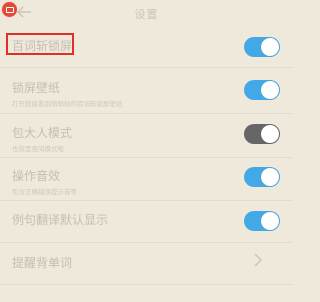  What do you see at coordinates (42, 262) in the screenshot?
I see `setting-label-reminder: 提醒背单词` at bounding box center [42, 262].